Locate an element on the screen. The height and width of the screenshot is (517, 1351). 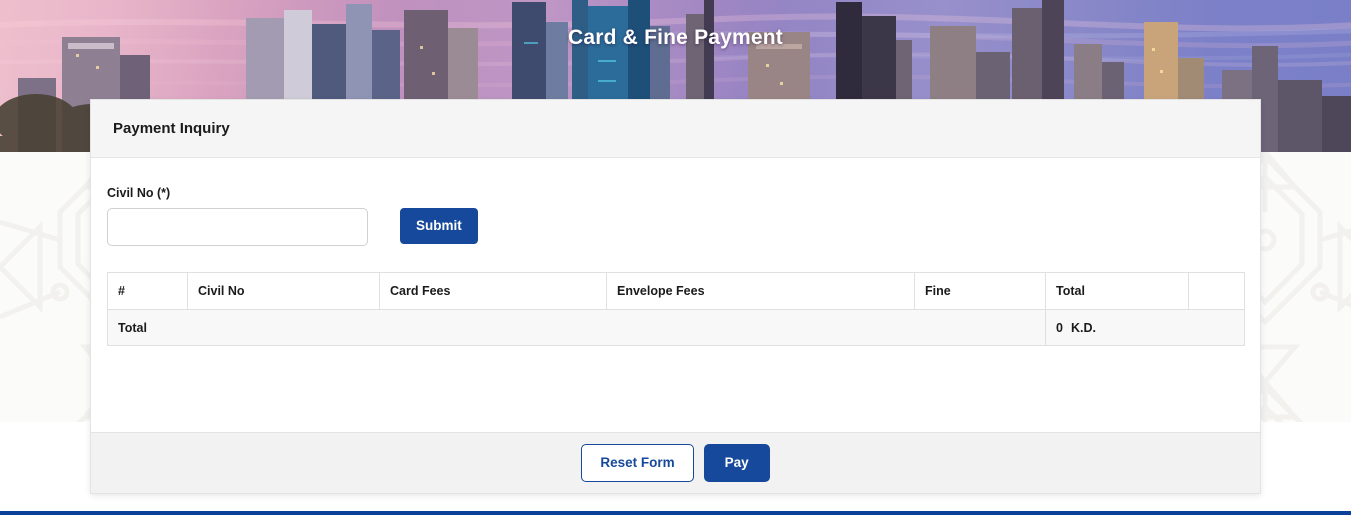
total-row-amount: 0 K.D. is located at coordinates (1145, 327).